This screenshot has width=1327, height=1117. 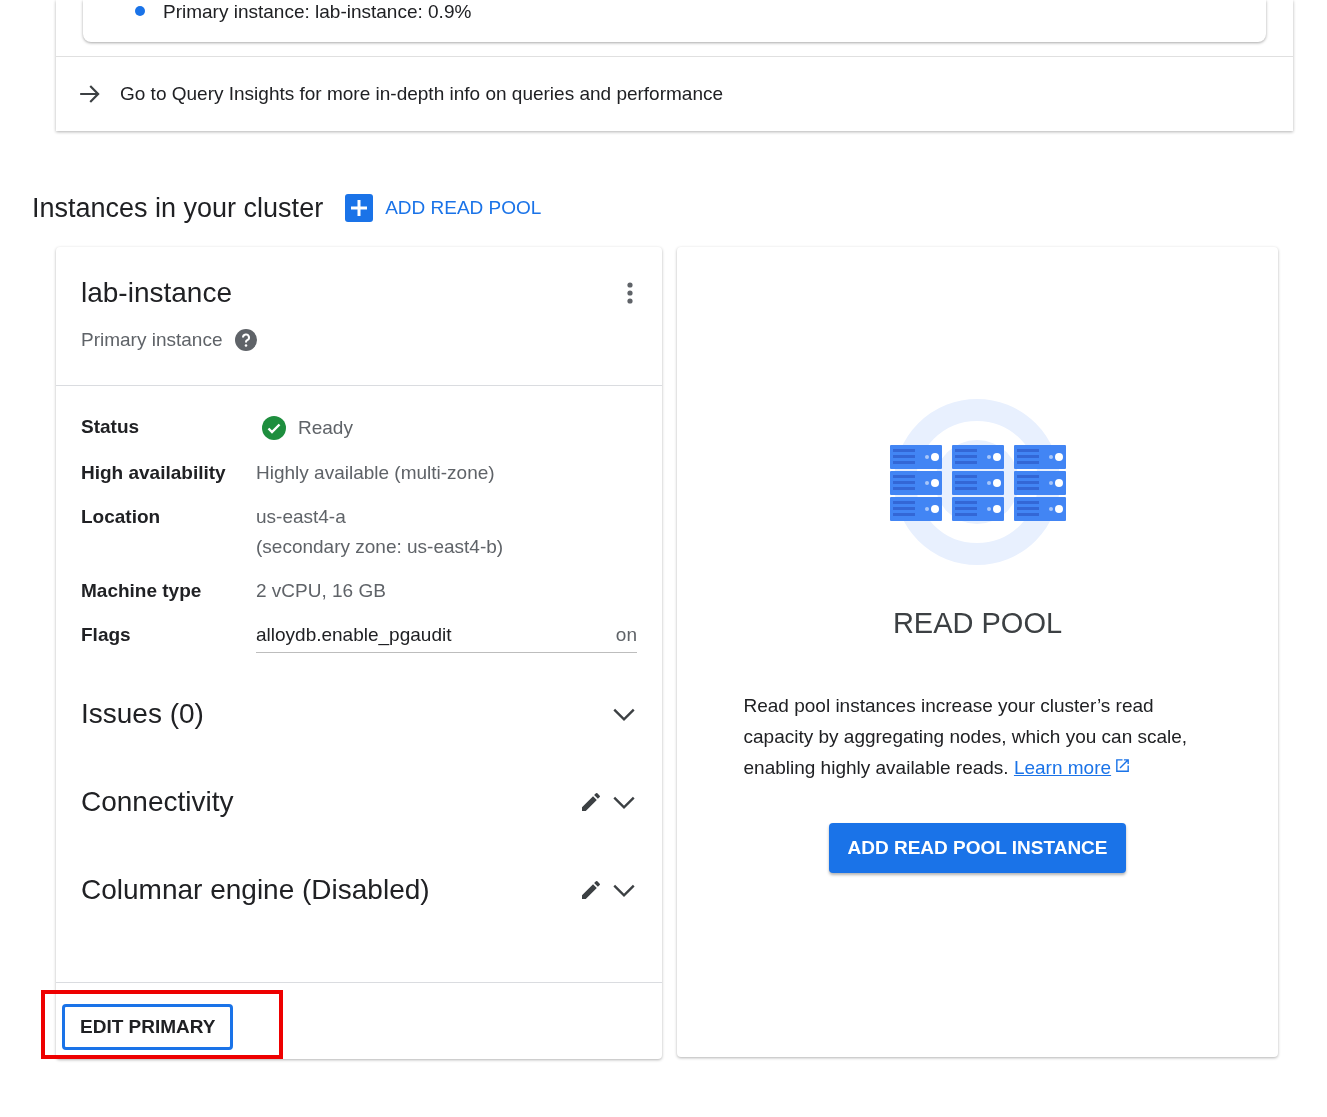 What do you see at coordinates (111, 427) in the screenshot?
I see `detail-label: Status` at bounding box center [111, 427].